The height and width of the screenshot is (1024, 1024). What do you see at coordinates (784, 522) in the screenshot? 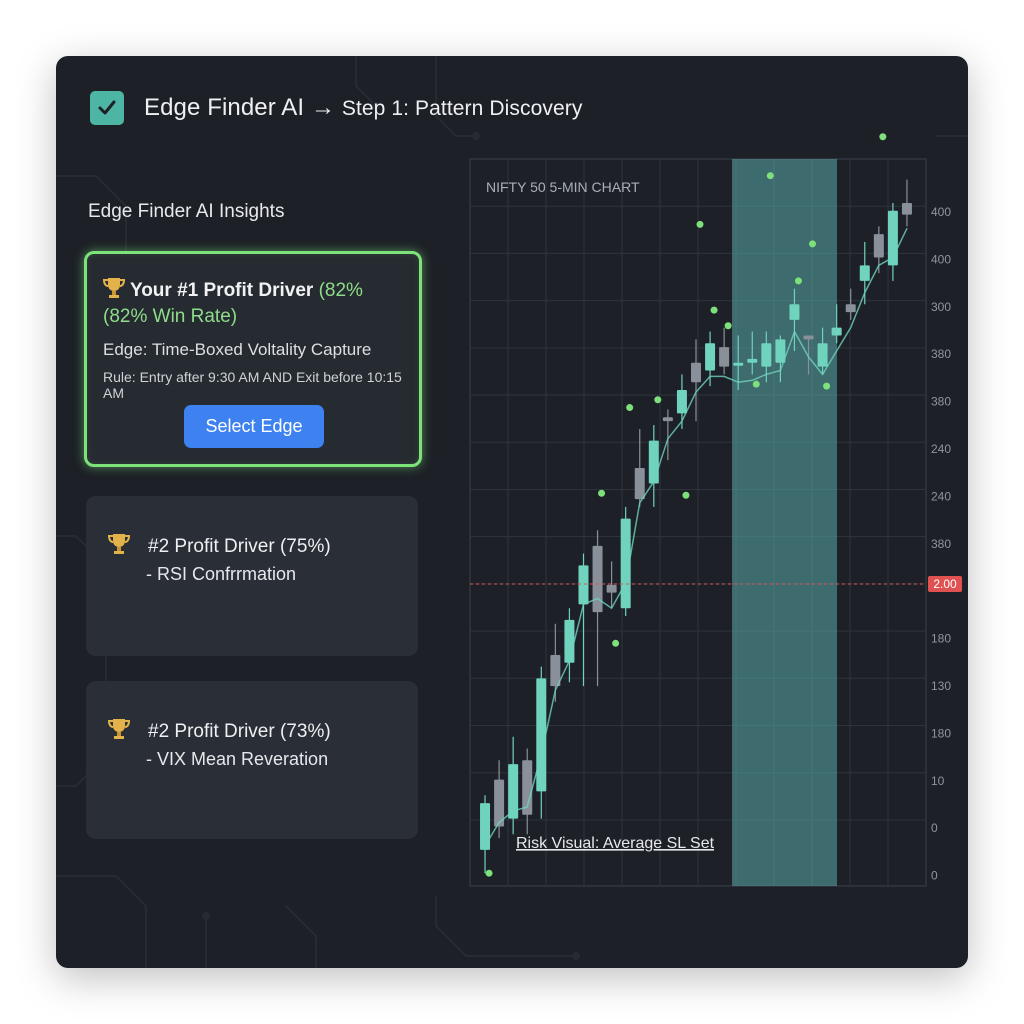
I see `highlight-band` at bounding box center [784, 522].